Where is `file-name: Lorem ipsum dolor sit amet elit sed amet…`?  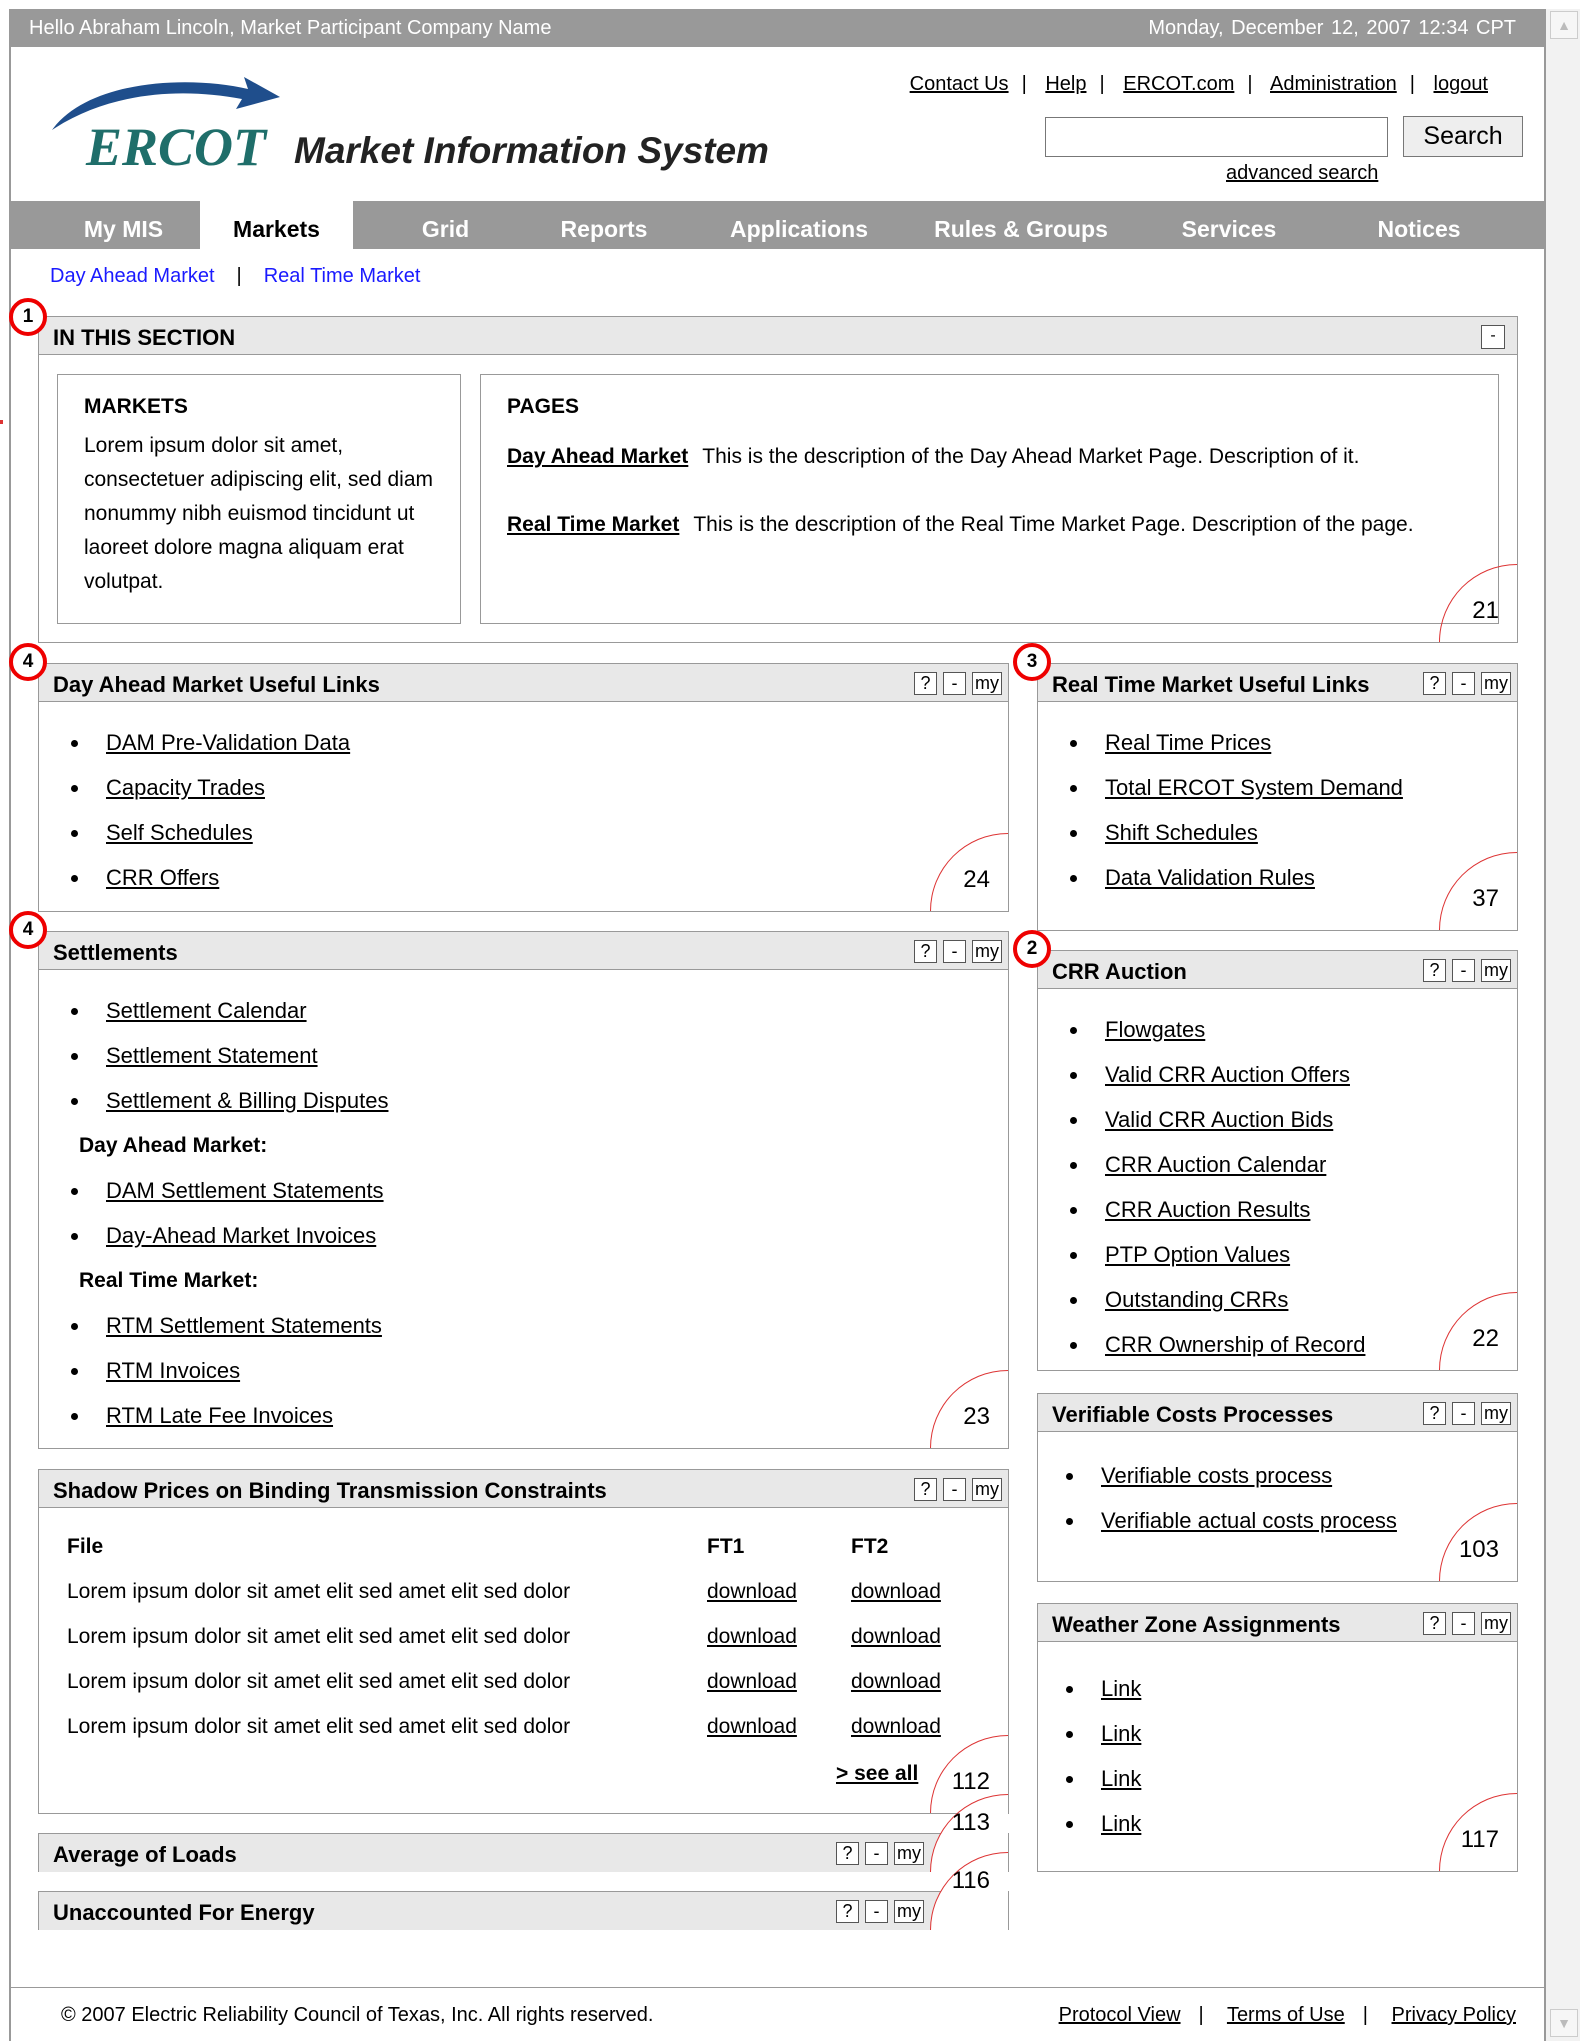 file-name: Lorem ipsum dolor sit amet elit sed amet… is located at coordinates (319, 1591).